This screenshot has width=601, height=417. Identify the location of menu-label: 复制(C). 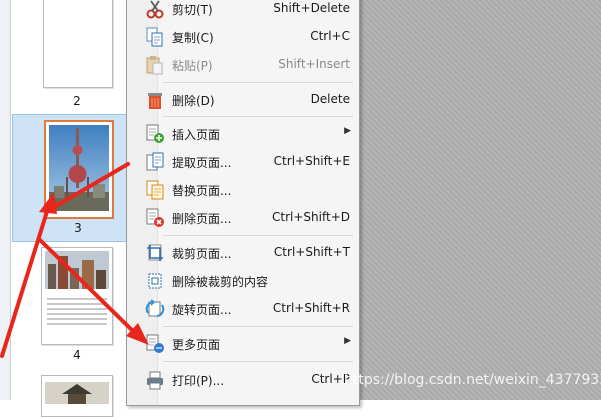
(193, 38).